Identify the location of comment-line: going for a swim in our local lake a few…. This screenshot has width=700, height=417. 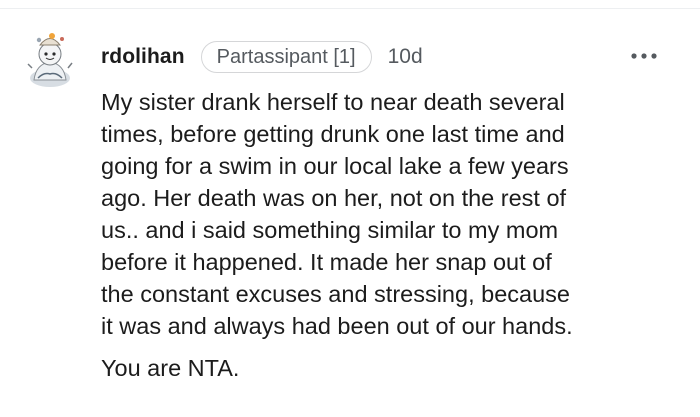
(335, 166).